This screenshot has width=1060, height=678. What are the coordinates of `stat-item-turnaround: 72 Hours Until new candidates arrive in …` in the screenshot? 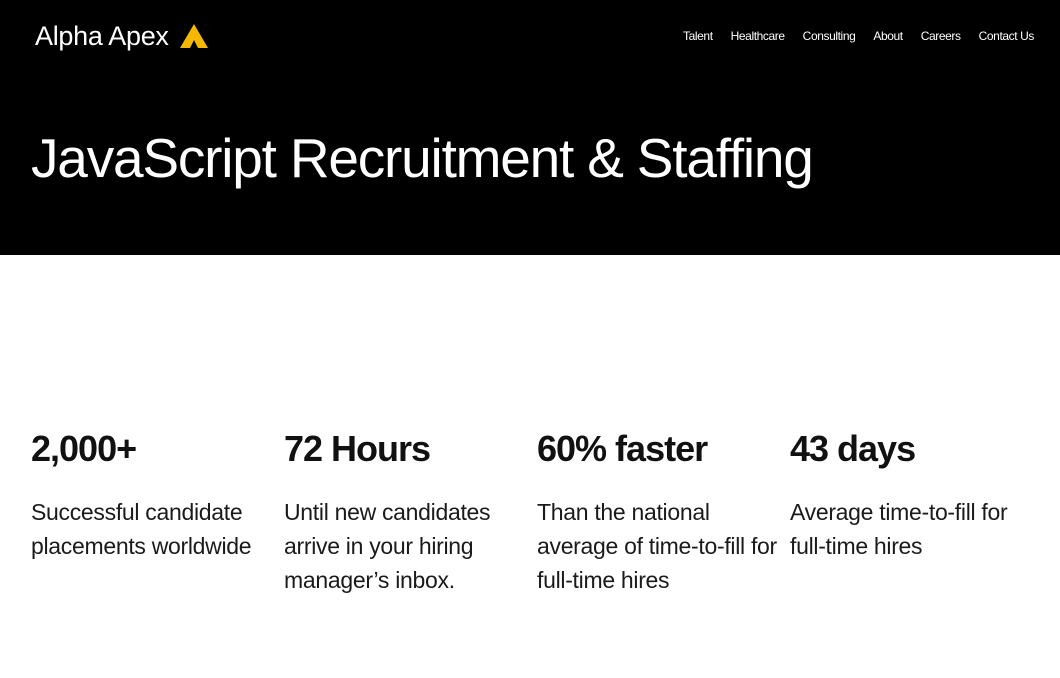 It's located at (410, 510).